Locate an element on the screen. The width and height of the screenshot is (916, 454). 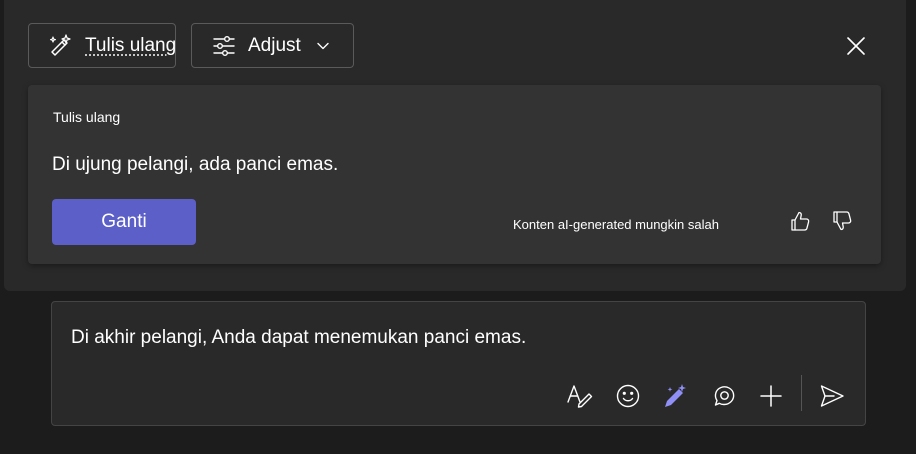
copilot-rewrite-button is located at coordinates (675, 396).